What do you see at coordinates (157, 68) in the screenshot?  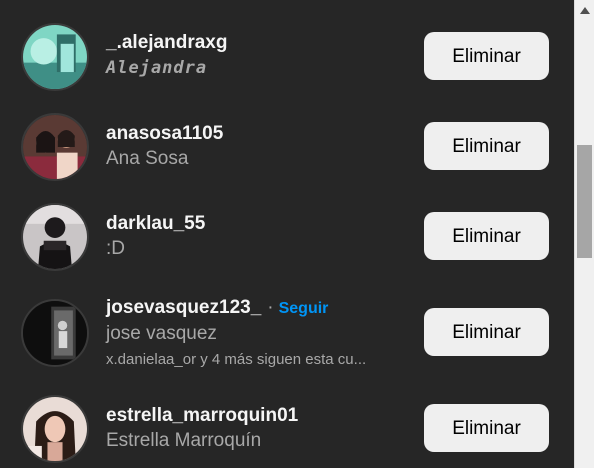 I see `full-name: Alejandra` at bounding box center [157, 68].